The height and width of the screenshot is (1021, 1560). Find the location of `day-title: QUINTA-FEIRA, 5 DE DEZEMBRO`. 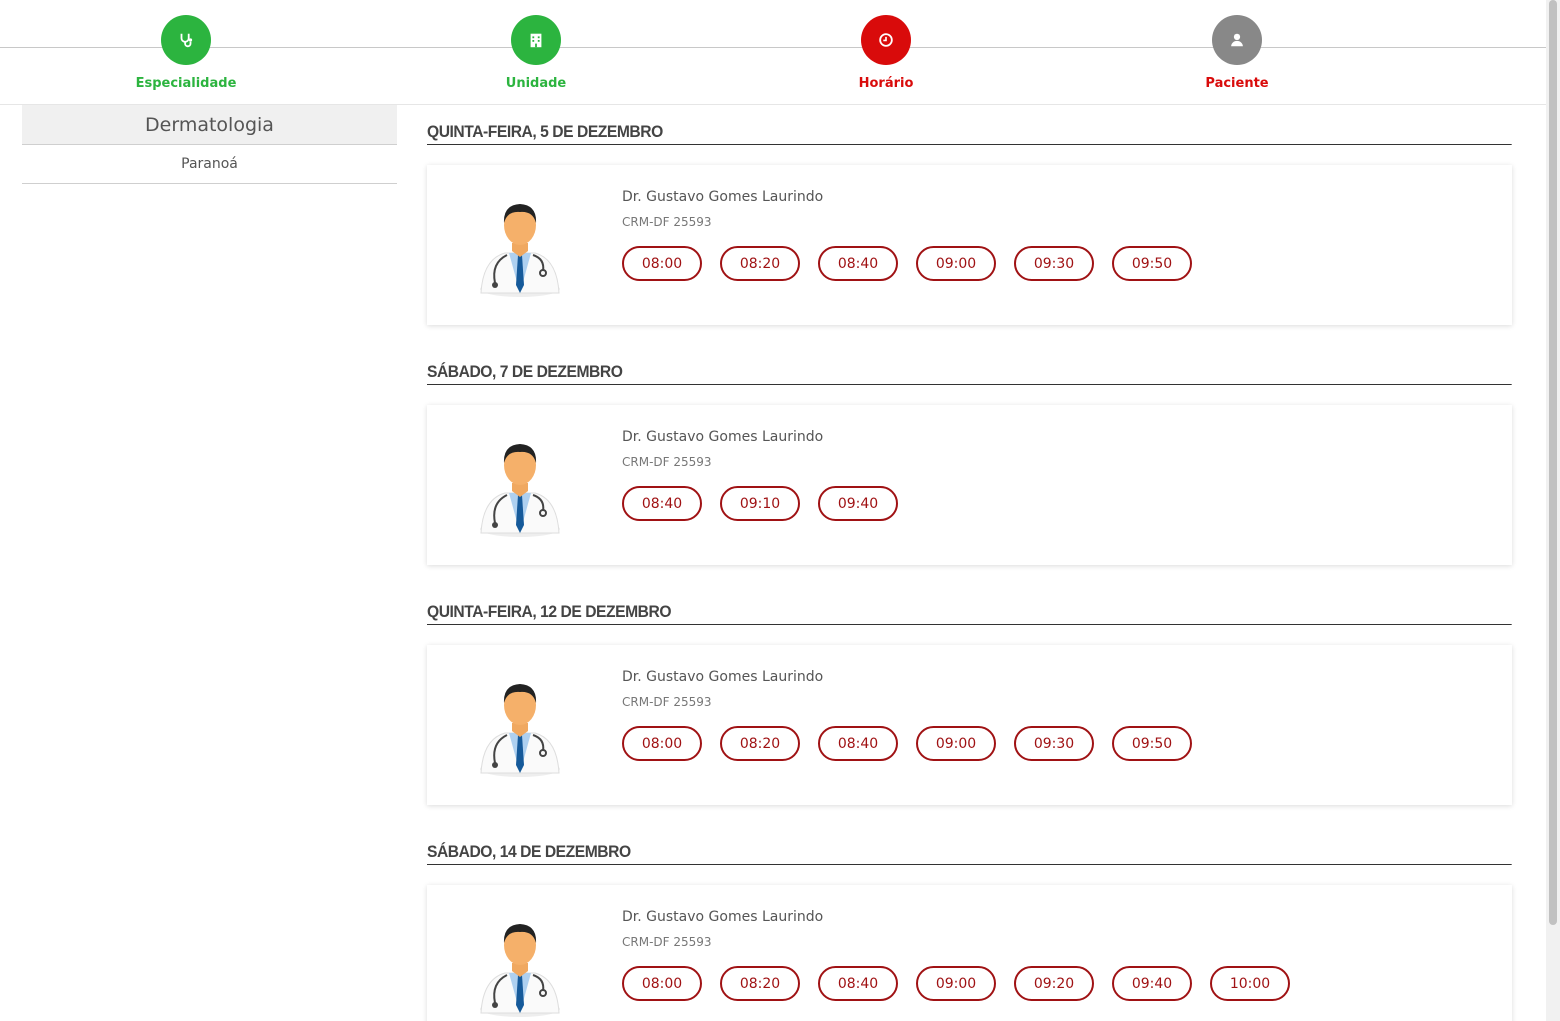

day-title: QUINTA-FEIRA, 5 DE DEZEMBRO is located at coordinates (969, 125).